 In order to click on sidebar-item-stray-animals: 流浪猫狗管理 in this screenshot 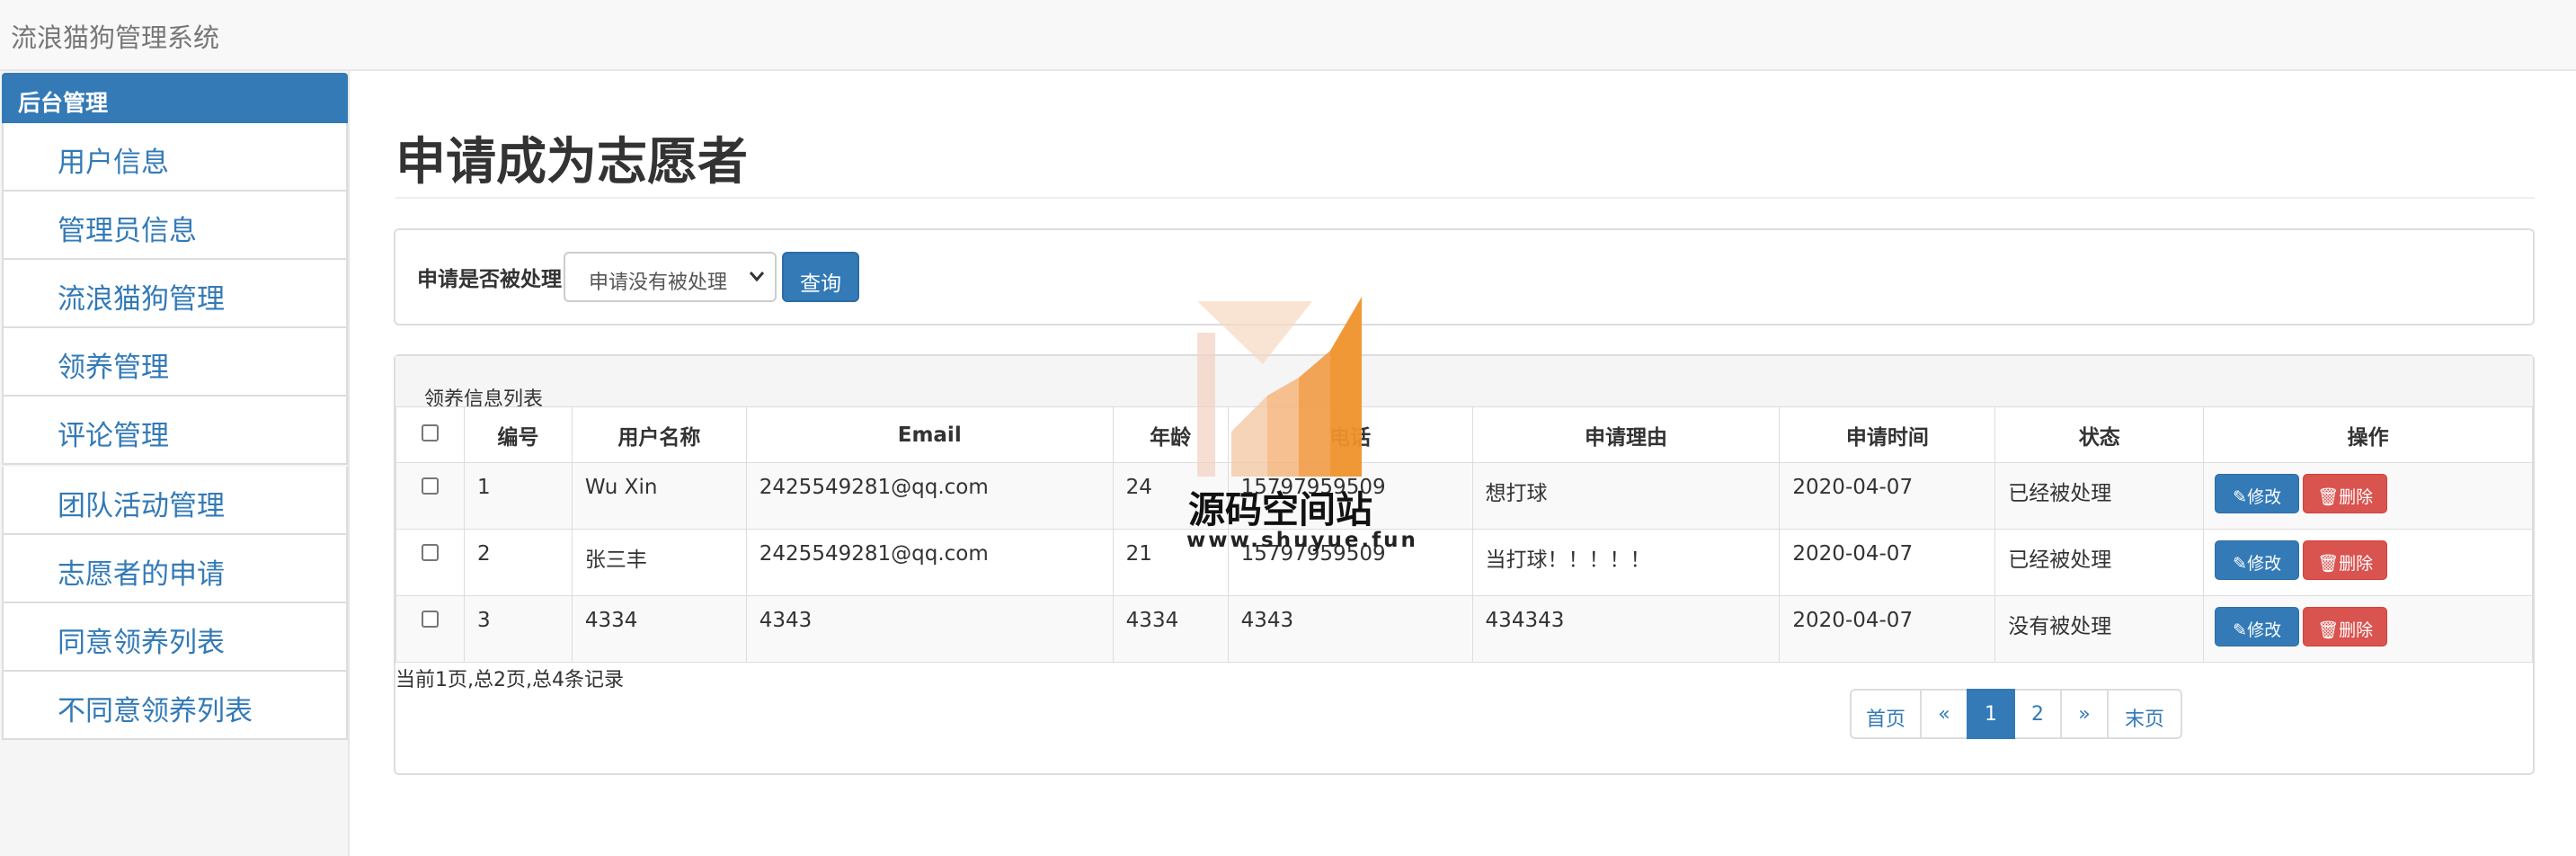, I will do `click(175, 294)`.